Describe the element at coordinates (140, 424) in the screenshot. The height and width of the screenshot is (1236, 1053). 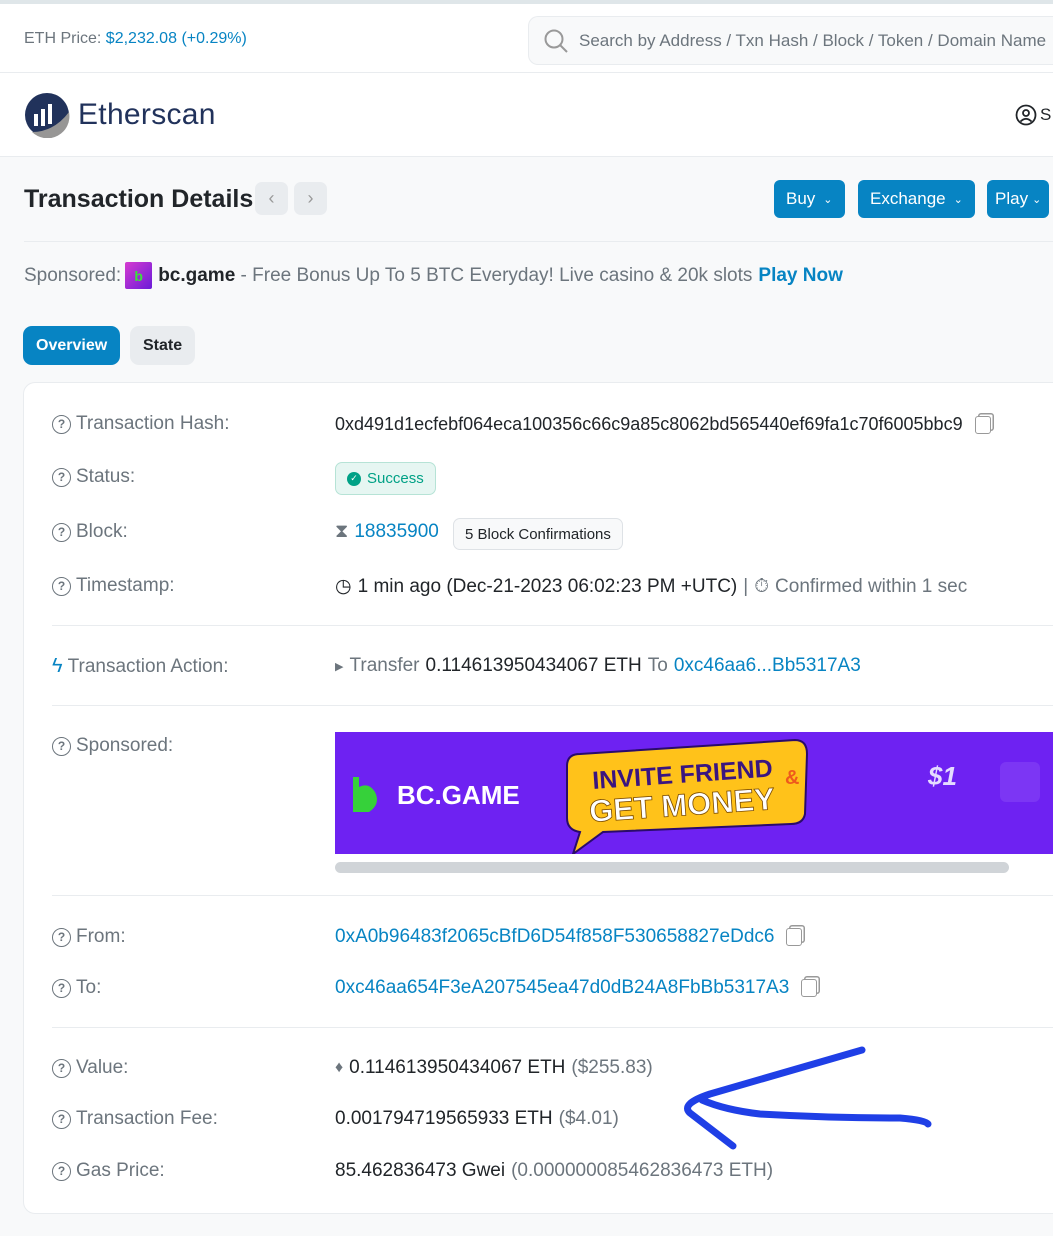
I see `hash-label: ? Transaction Hash:` at that location.